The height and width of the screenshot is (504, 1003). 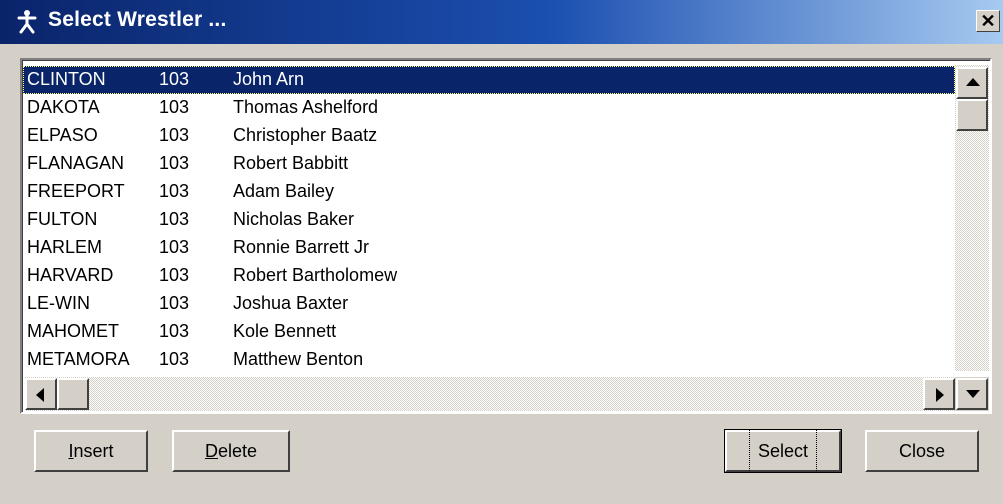 I want to click on name-cell: Robert Bartholomew, so click(x=315, y=275).